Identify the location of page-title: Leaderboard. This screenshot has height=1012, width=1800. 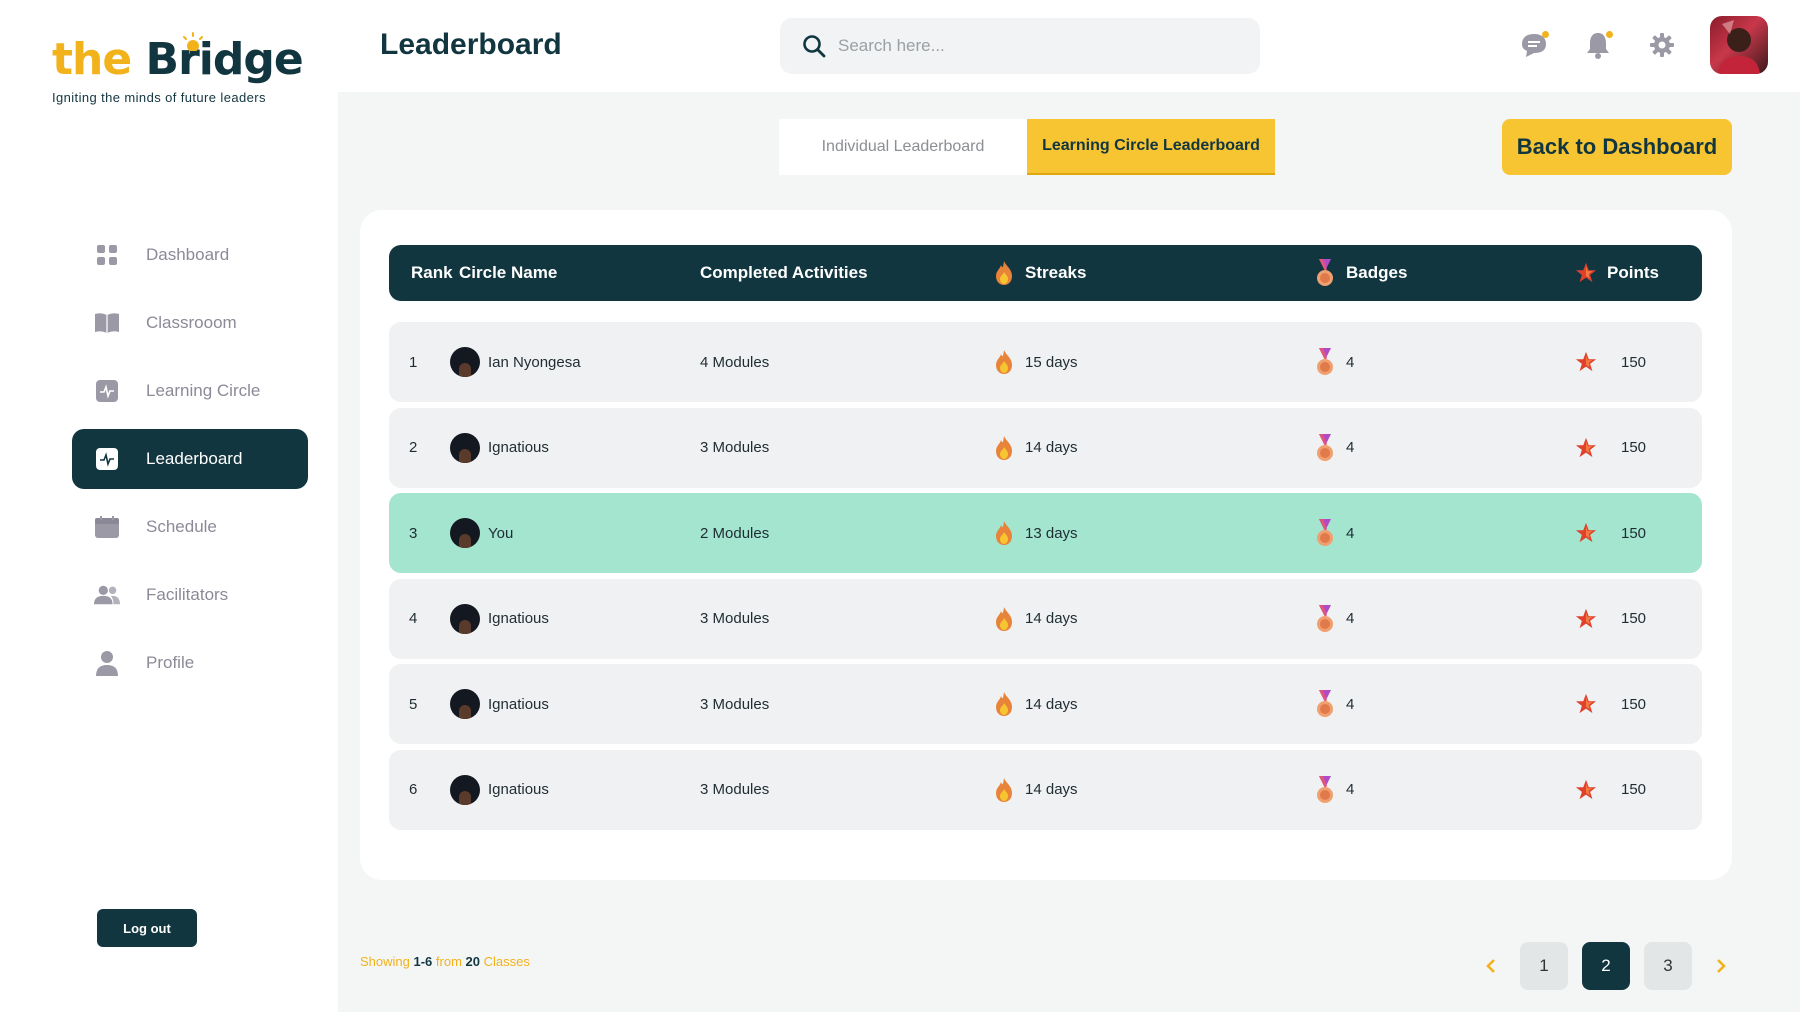
(471, 44).